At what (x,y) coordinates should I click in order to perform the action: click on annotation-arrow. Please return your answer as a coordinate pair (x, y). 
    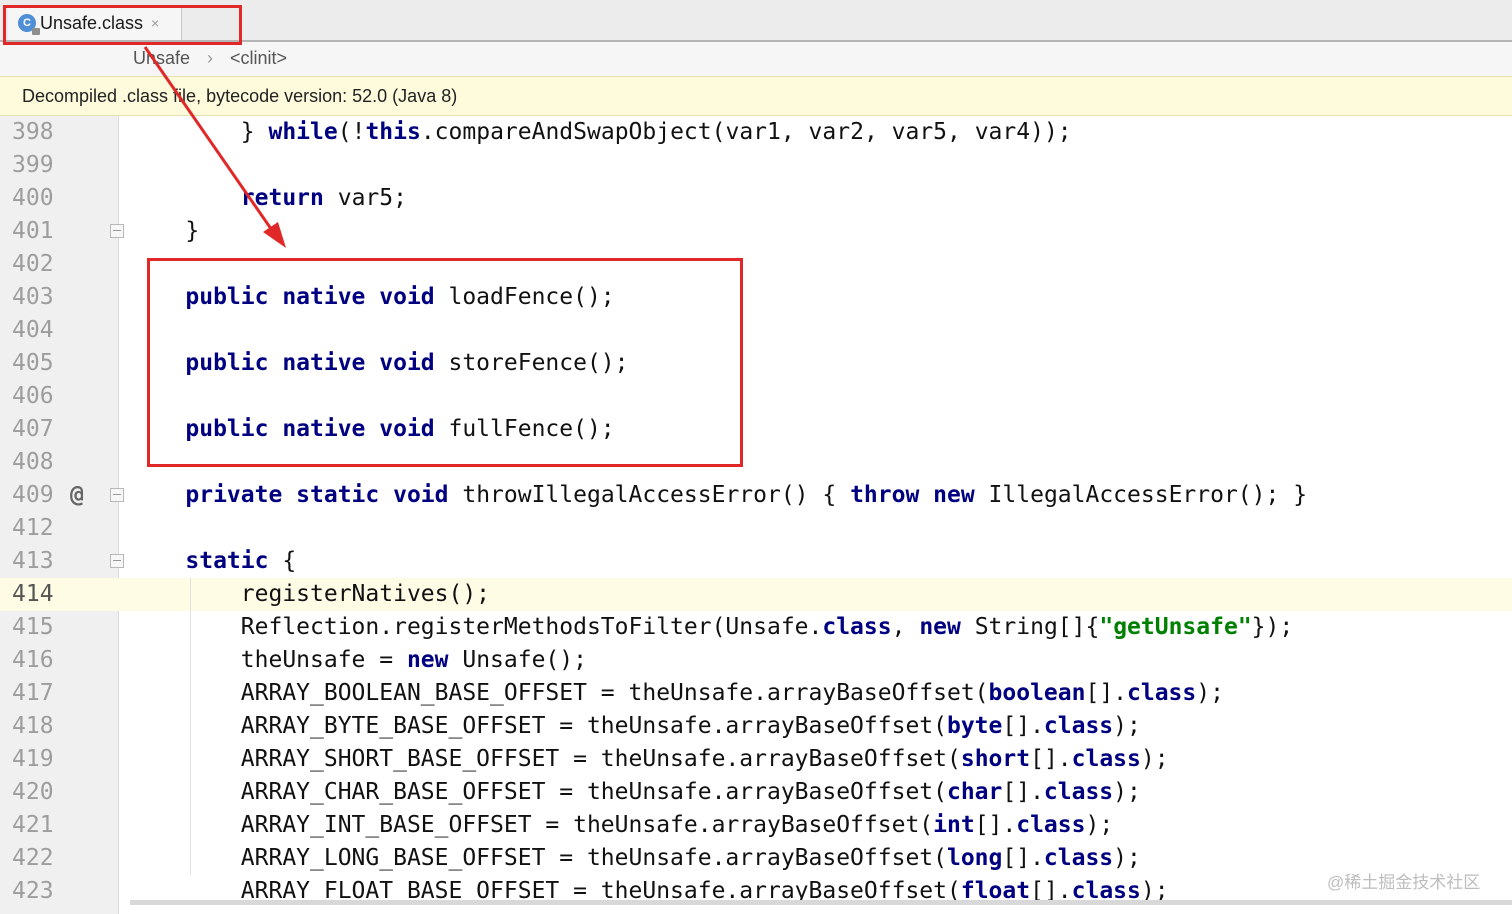
    Looking at the image, I should click on (214, 147).